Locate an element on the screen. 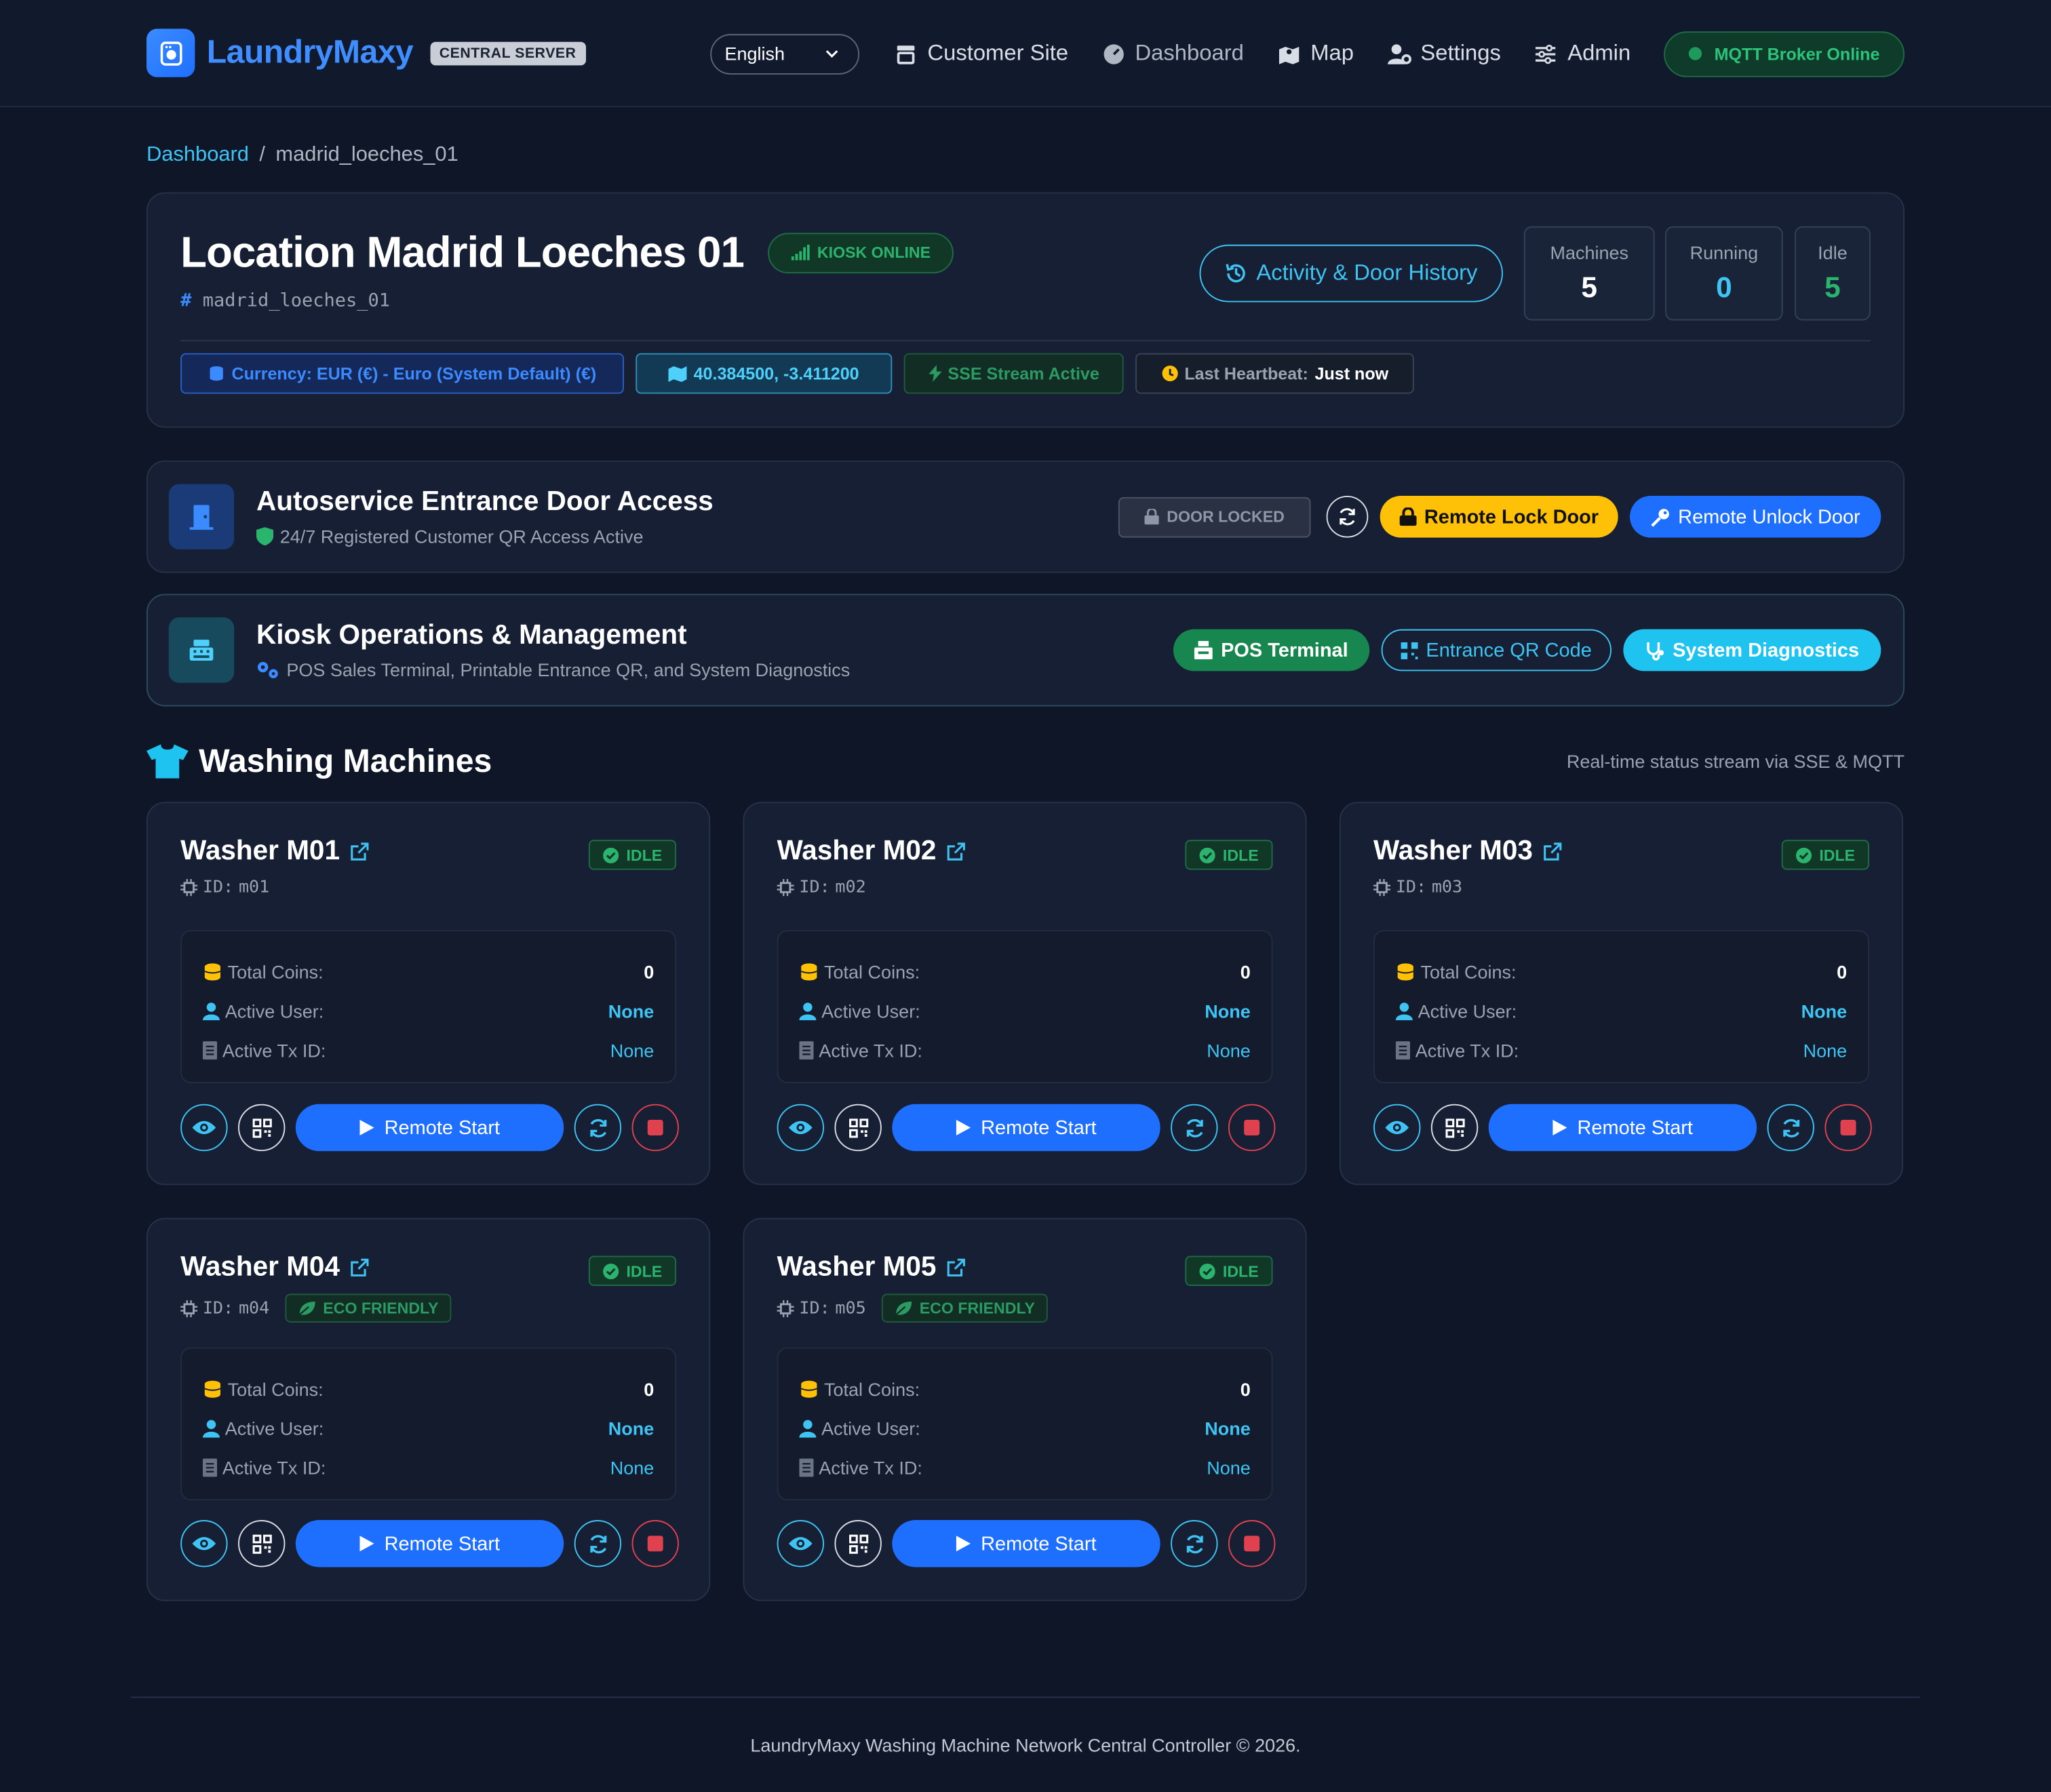  machine-id: ID: m04 is located at coordinates (224, 1308).